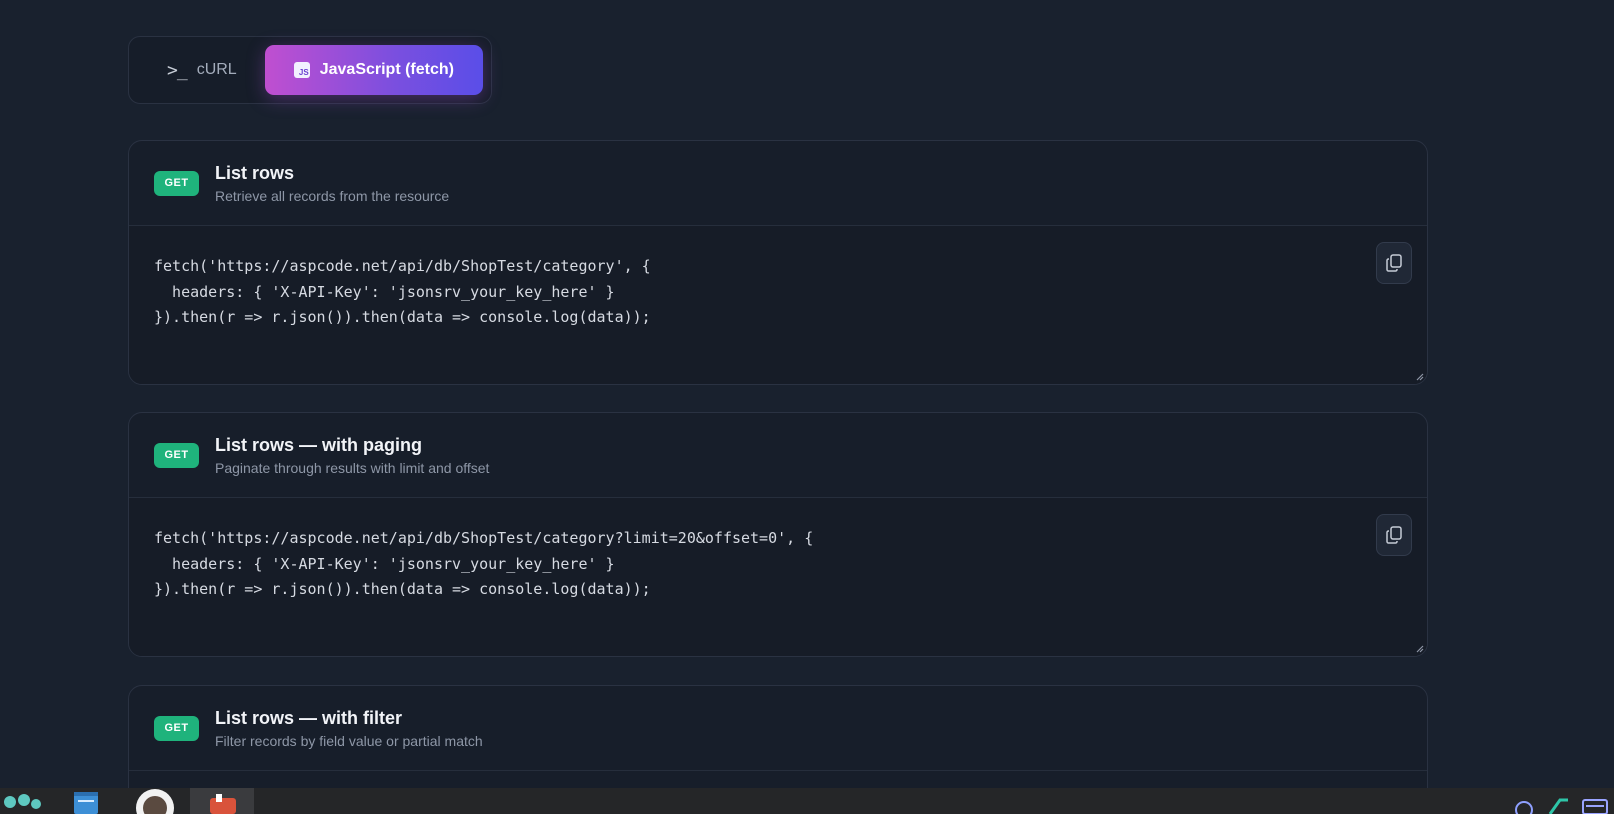  I want to click on js-file-icon: JS, so click(301, 70).